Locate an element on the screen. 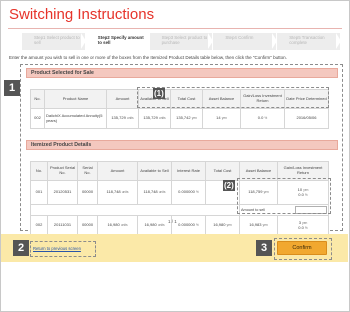 The width and height of the screenshot is (350, 312). title-divider is located at coordinates (175, 28).